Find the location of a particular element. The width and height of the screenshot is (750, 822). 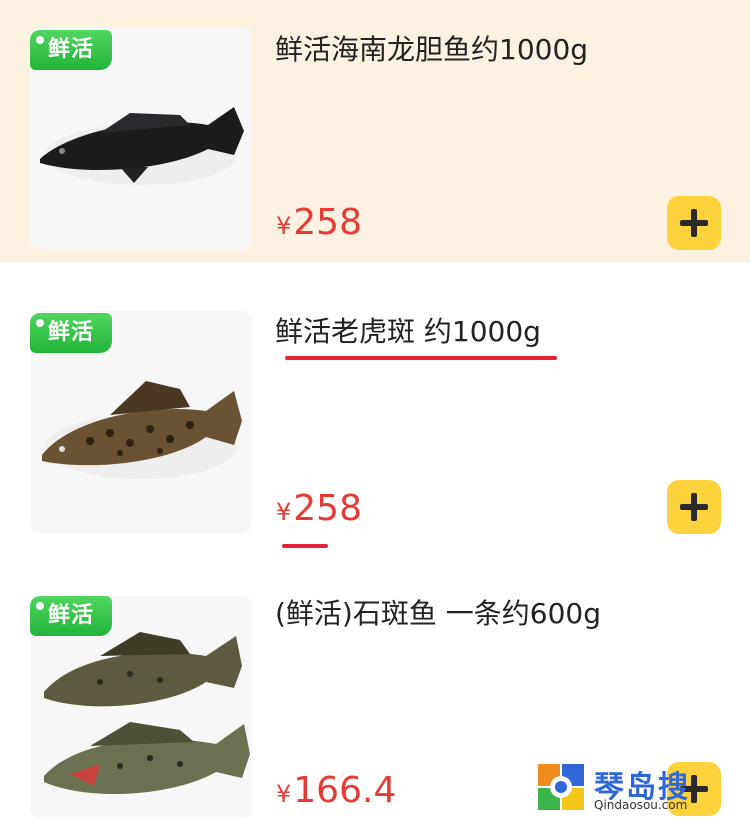

site-watermark: 琴岛搜 Qindaosou.com is located at coordinates (638, 788).